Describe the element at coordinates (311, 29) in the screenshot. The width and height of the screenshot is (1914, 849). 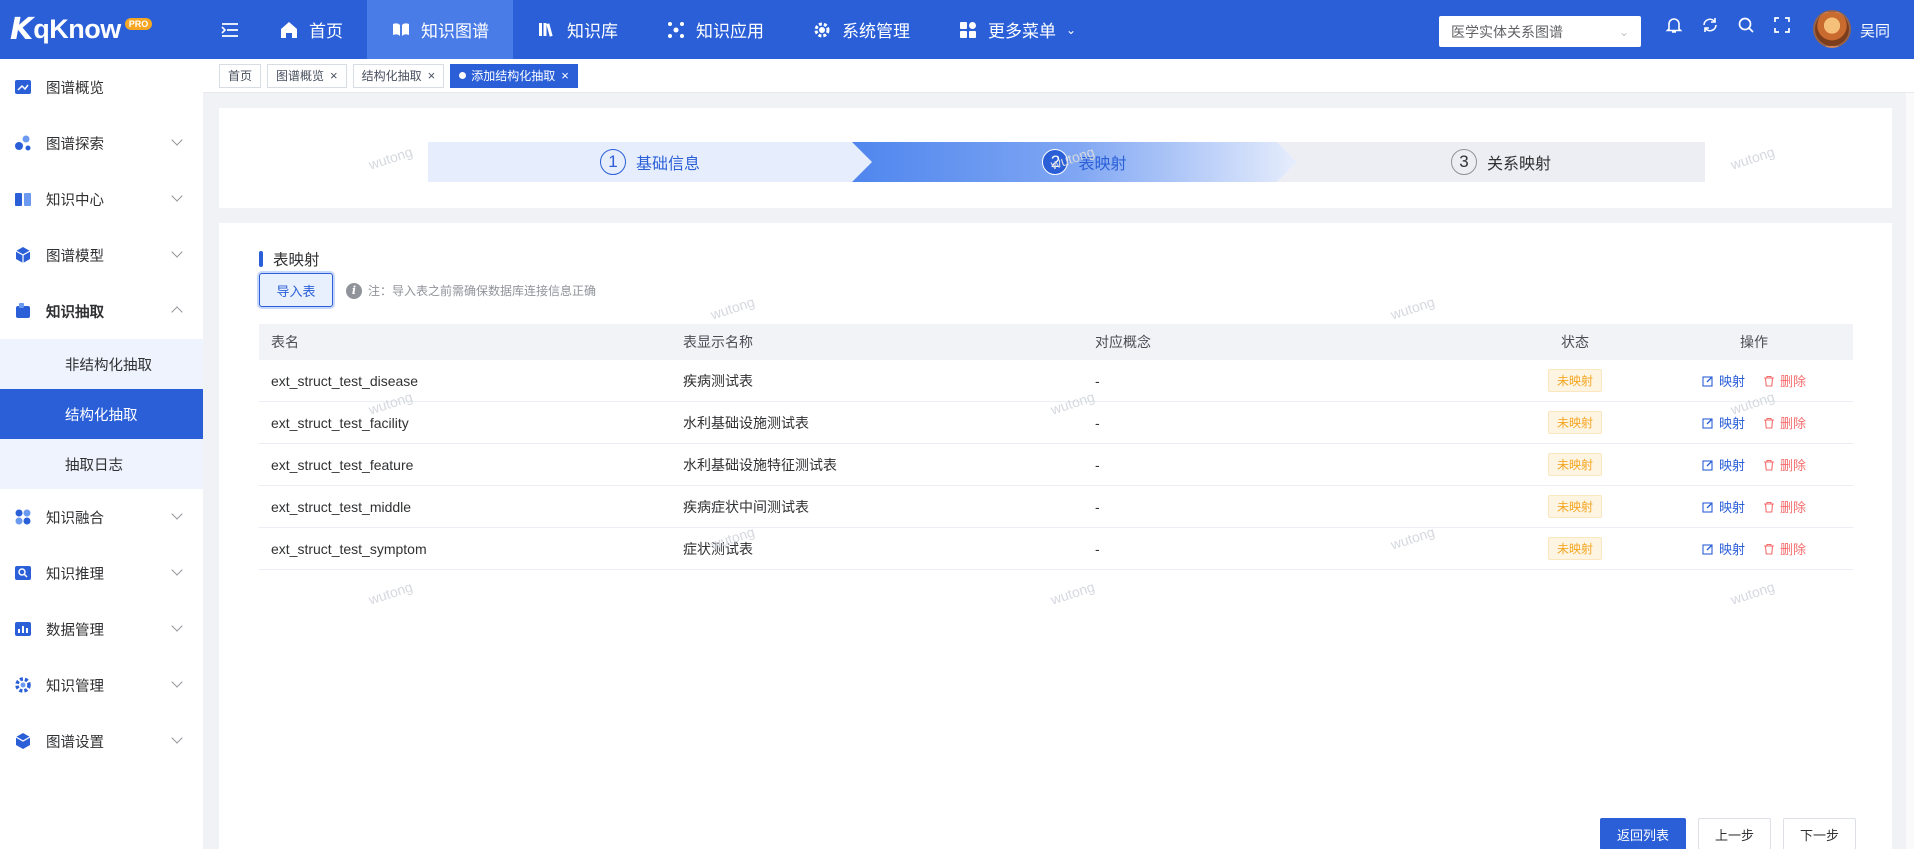
I see `nav-item-home: 首页` at that location.